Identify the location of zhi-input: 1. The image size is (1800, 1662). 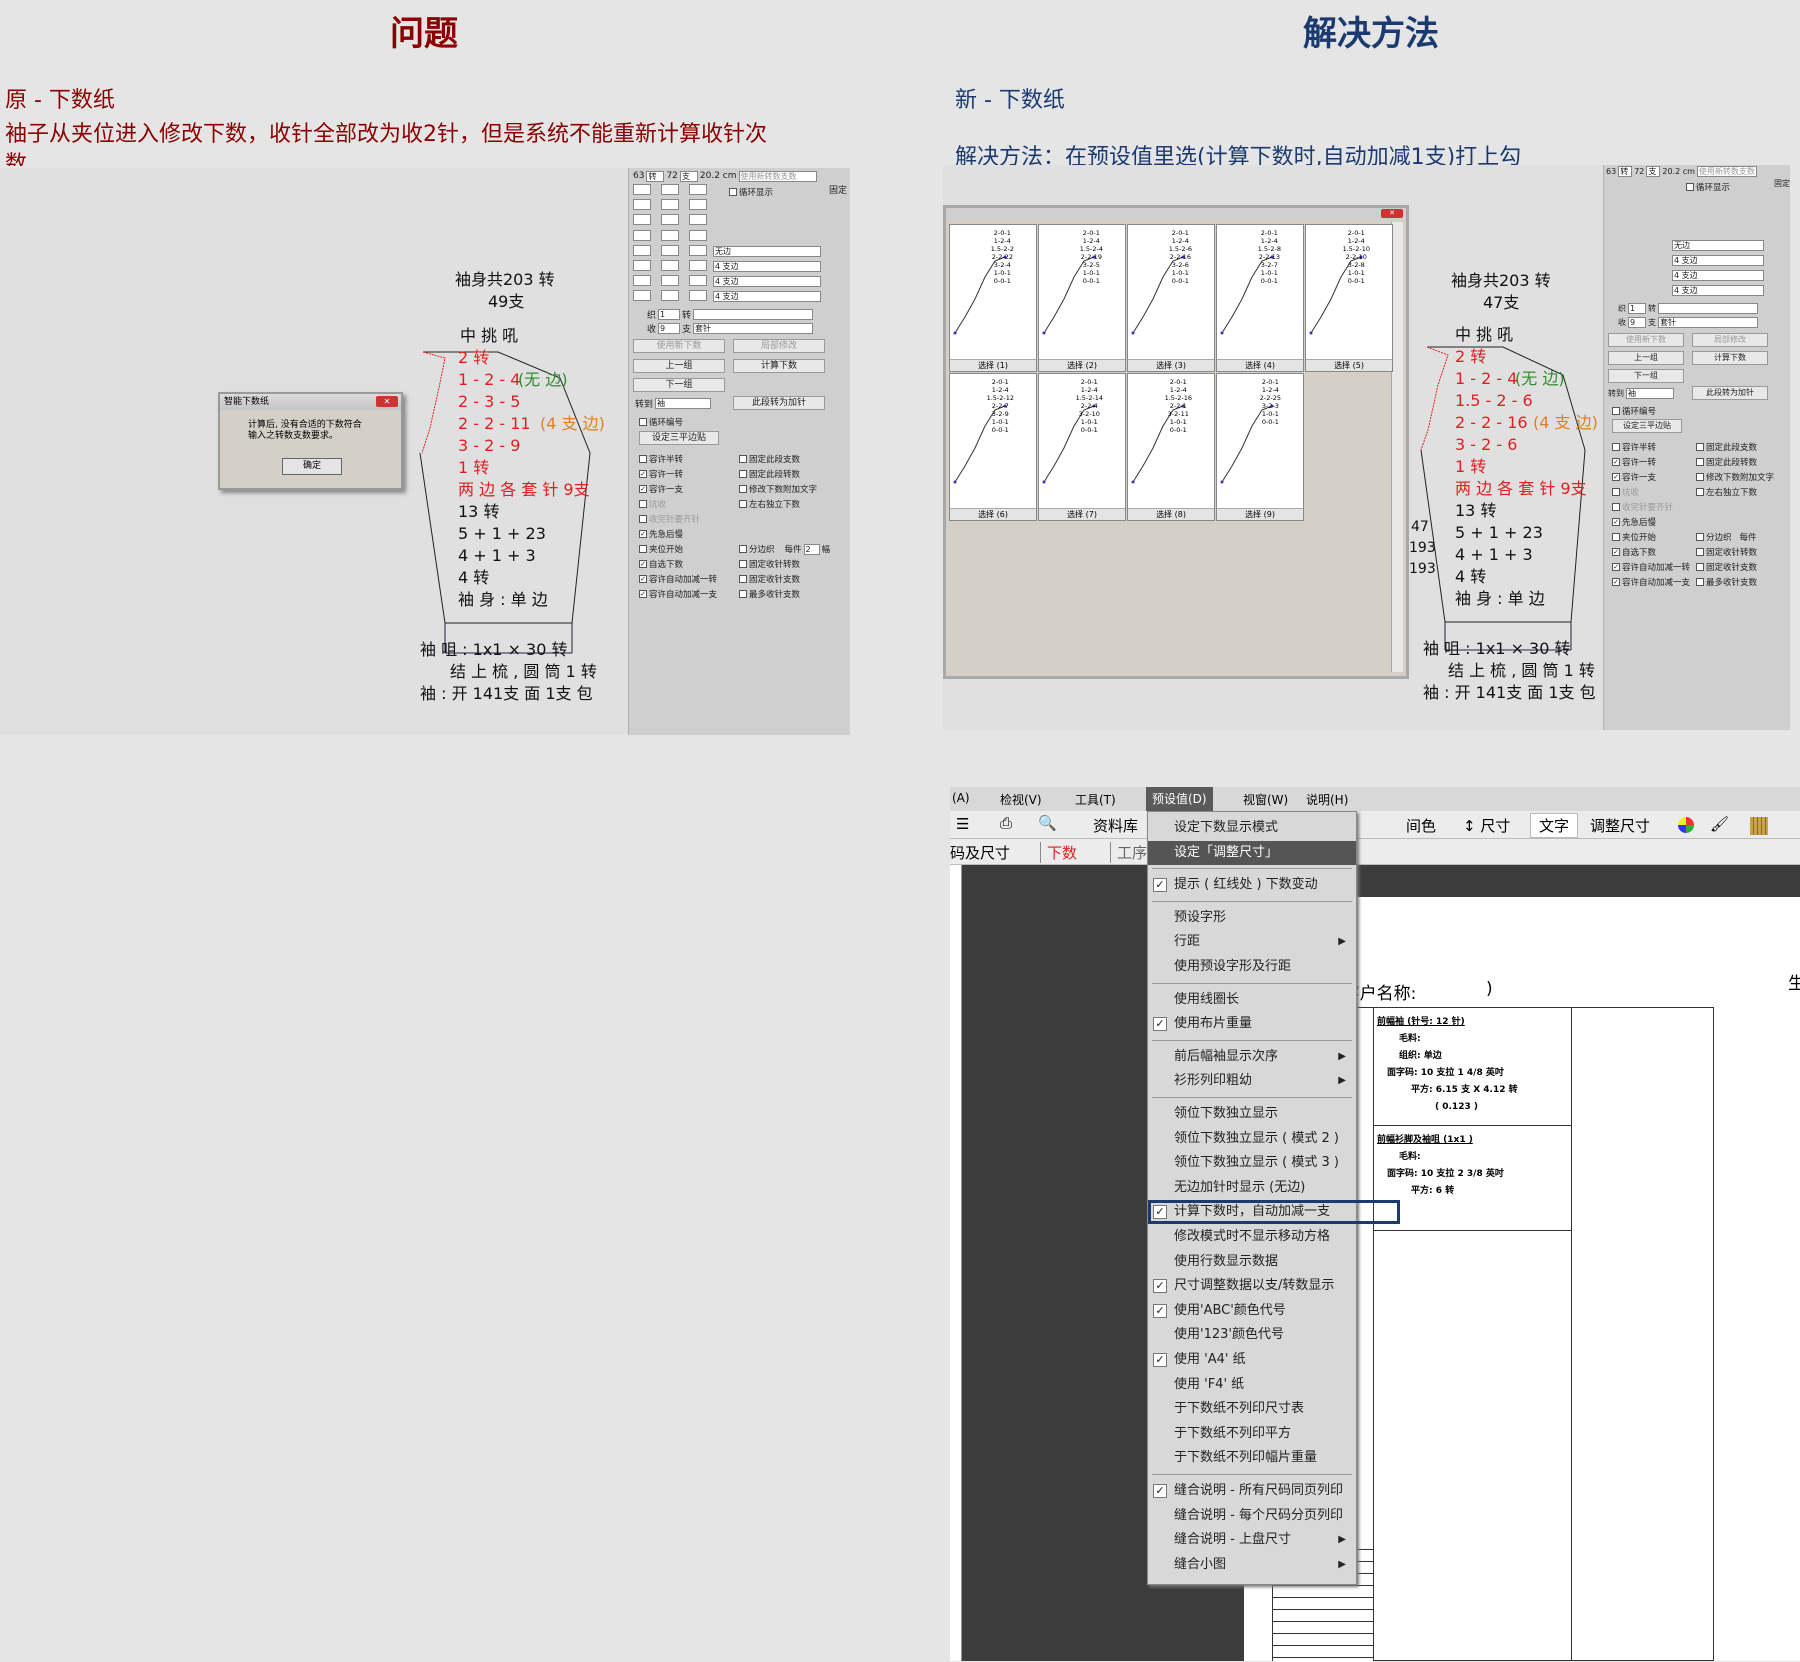
(1637, 308).